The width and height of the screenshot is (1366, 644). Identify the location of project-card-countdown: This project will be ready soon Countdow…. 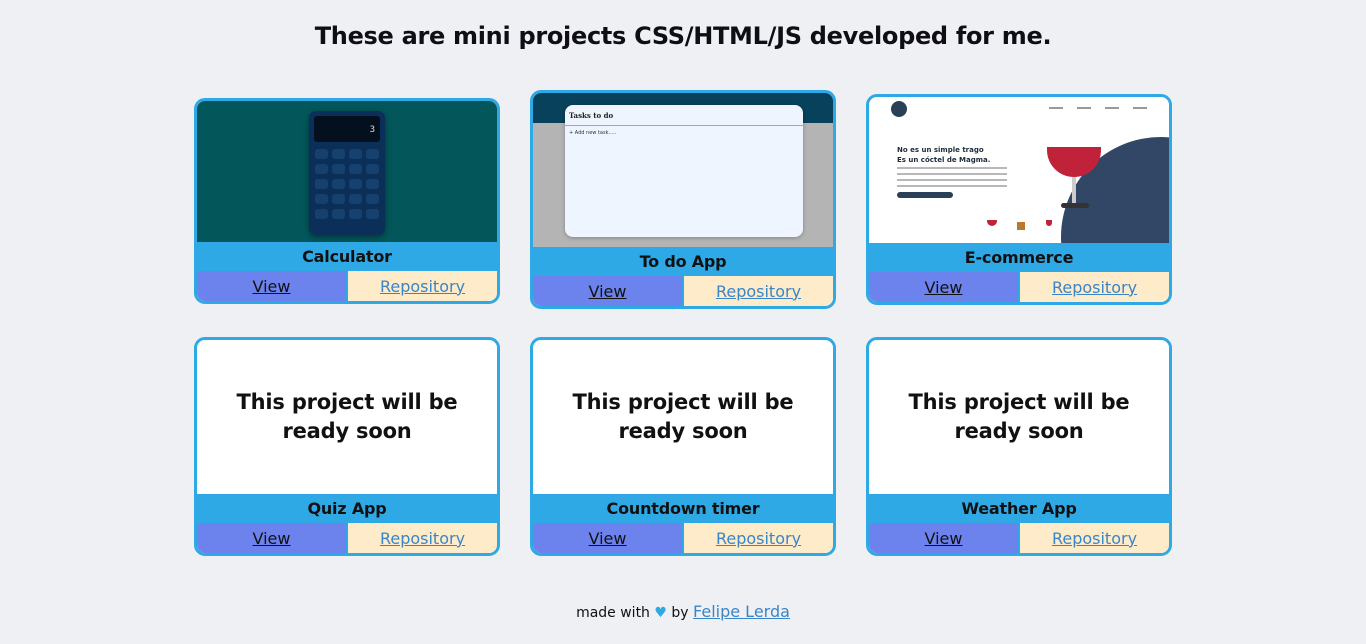
(683, 446).